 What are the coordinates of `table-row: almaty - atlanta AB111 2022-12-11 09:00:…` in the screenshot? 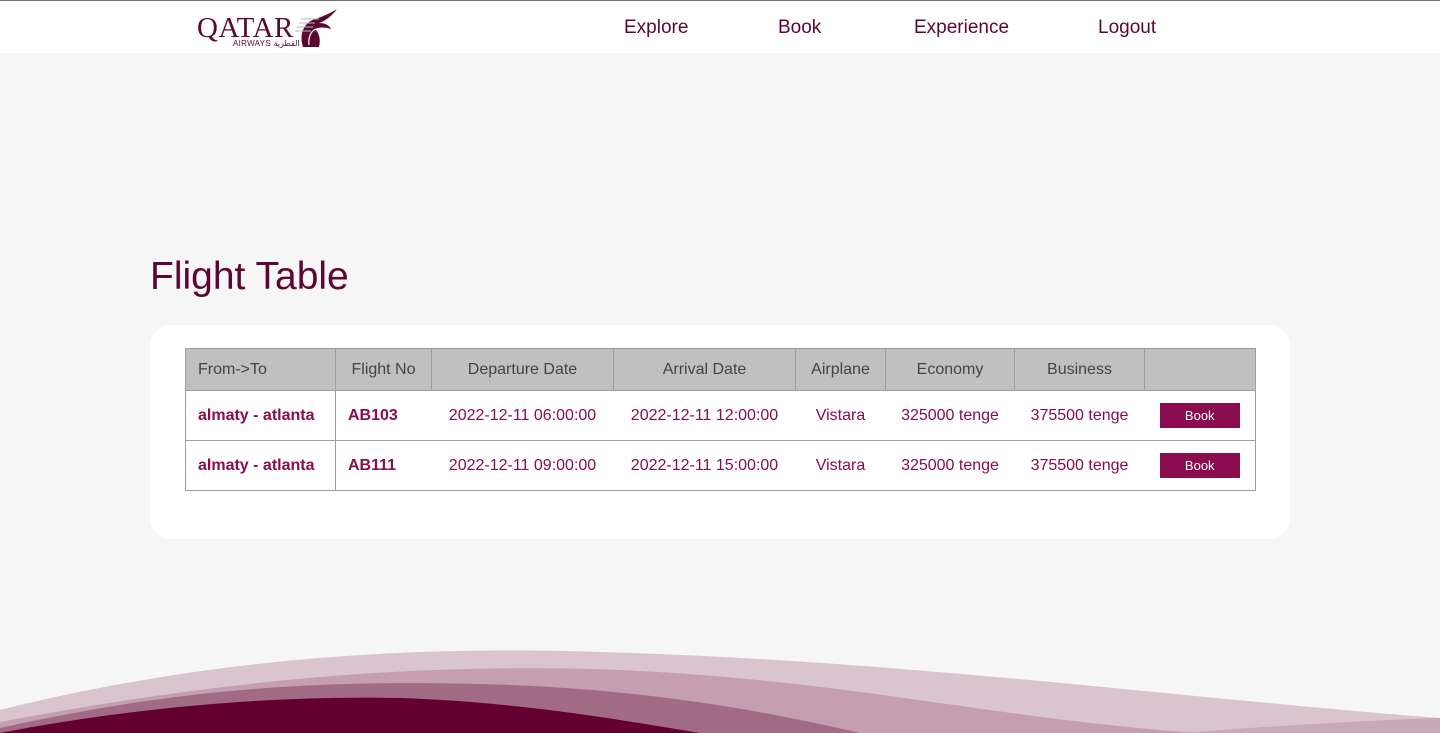 It's located at (720, 465).